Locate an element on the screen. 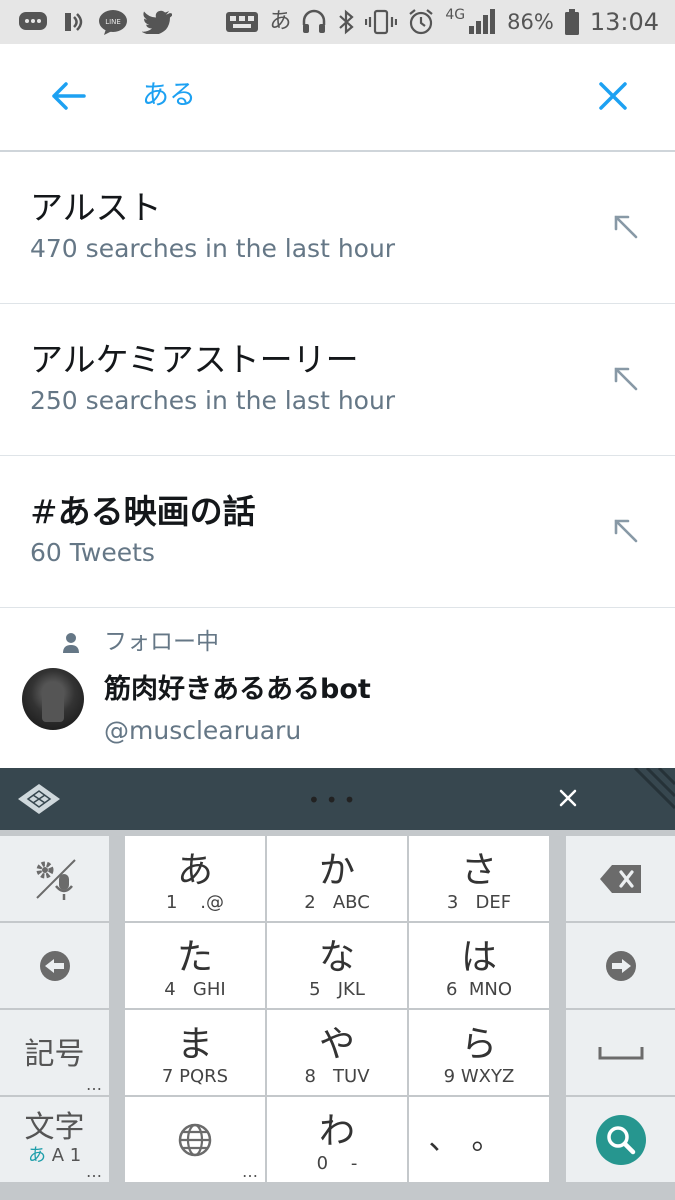 The image size is (675, 1200). key-kana: さ is located at coordinates (478, 870).